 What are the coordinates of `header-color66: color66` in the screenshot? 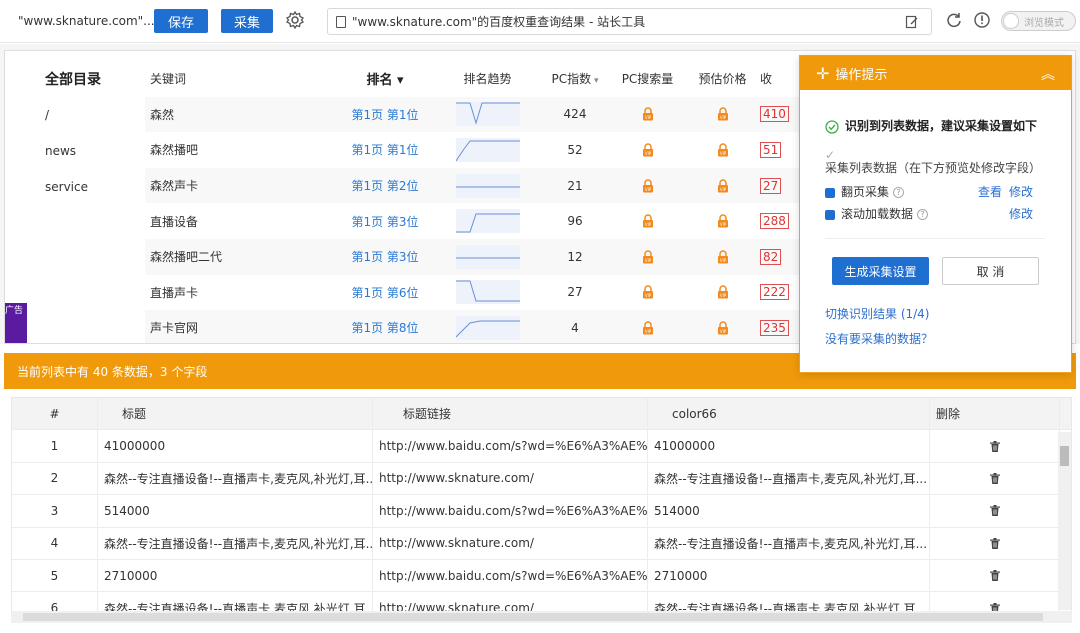 It's located at (789, 414).